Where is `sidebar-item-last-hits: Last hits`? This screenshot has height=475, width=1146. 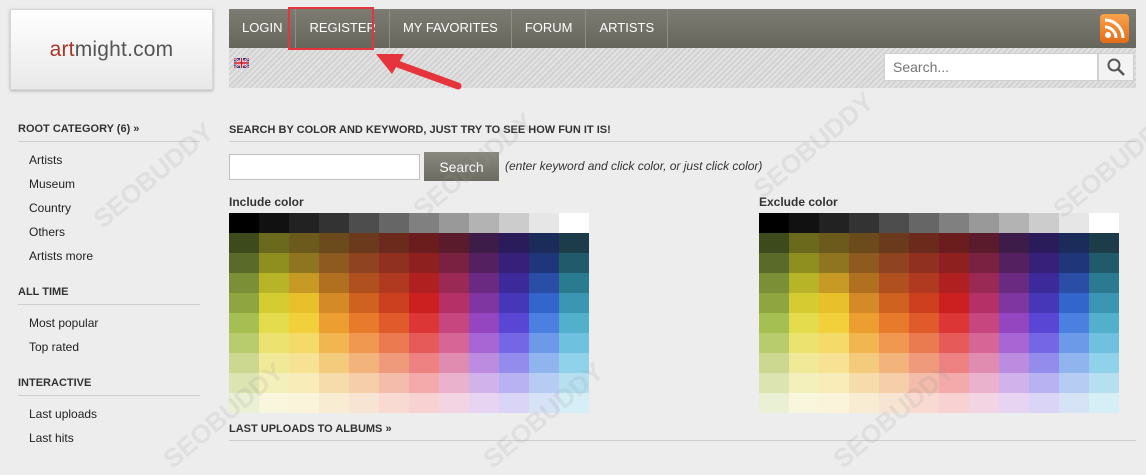
sidebar-item-last-hits: Last hits is located at coordinates (109, 438).